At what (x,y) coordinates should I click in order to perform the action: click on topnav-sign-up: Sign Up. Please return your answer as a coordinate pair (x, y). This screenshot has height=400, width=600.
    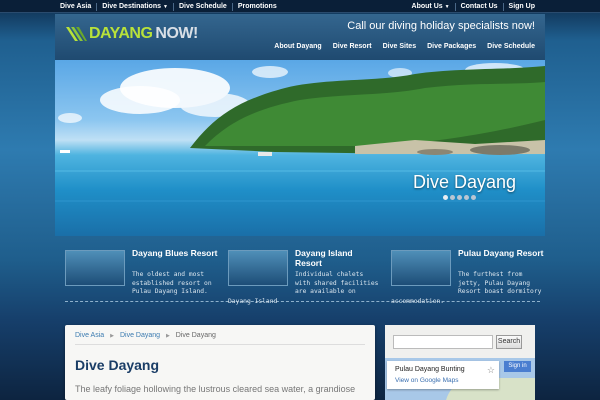
    Looking at the image, I should click on (521, 7).